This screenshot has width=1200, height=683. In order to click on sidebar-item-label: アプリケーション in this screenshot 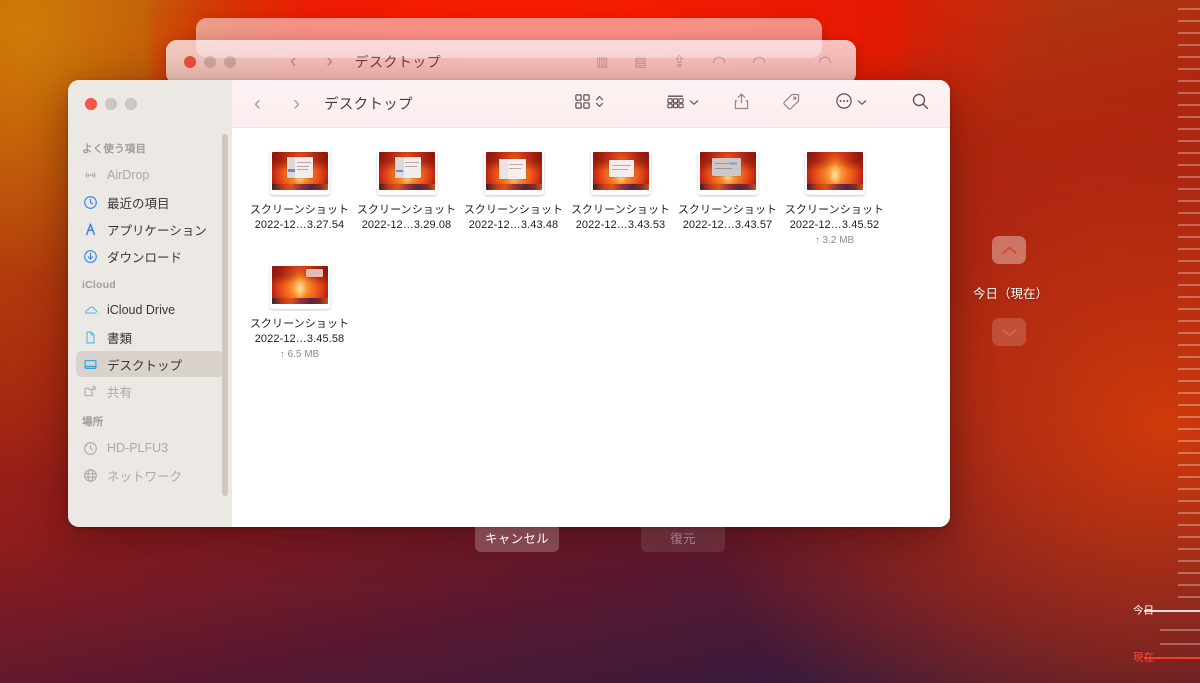, I will do `click(157, 230)`.